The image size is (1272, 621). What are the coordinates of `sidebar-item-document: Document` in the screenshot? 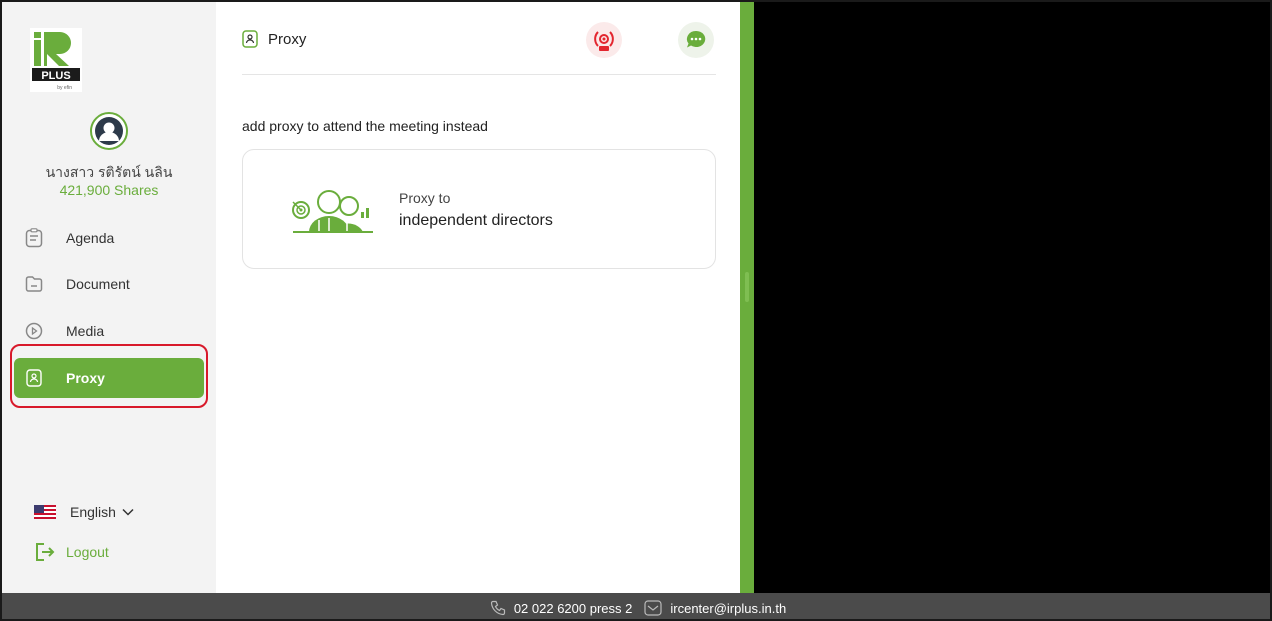 It's located at (109, 284).